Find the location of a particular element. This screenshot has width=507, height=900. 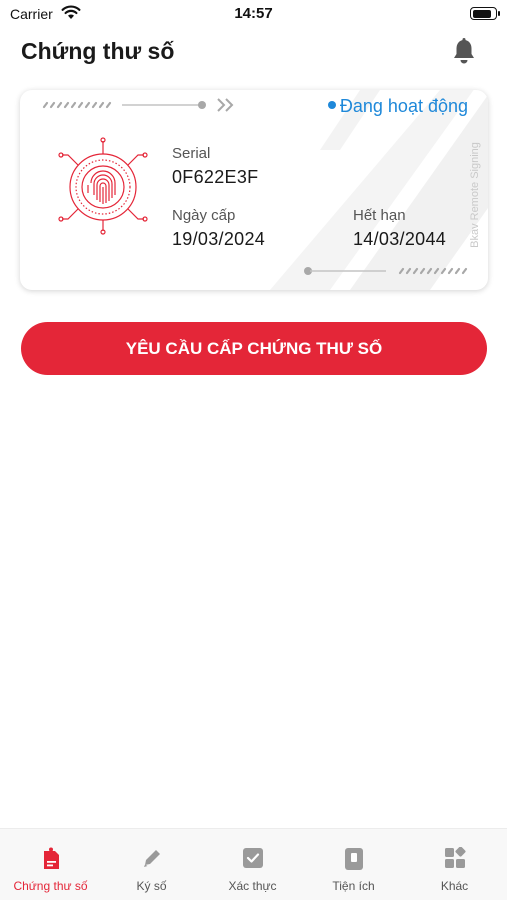

battery-level is located at coordinates (482, 13).